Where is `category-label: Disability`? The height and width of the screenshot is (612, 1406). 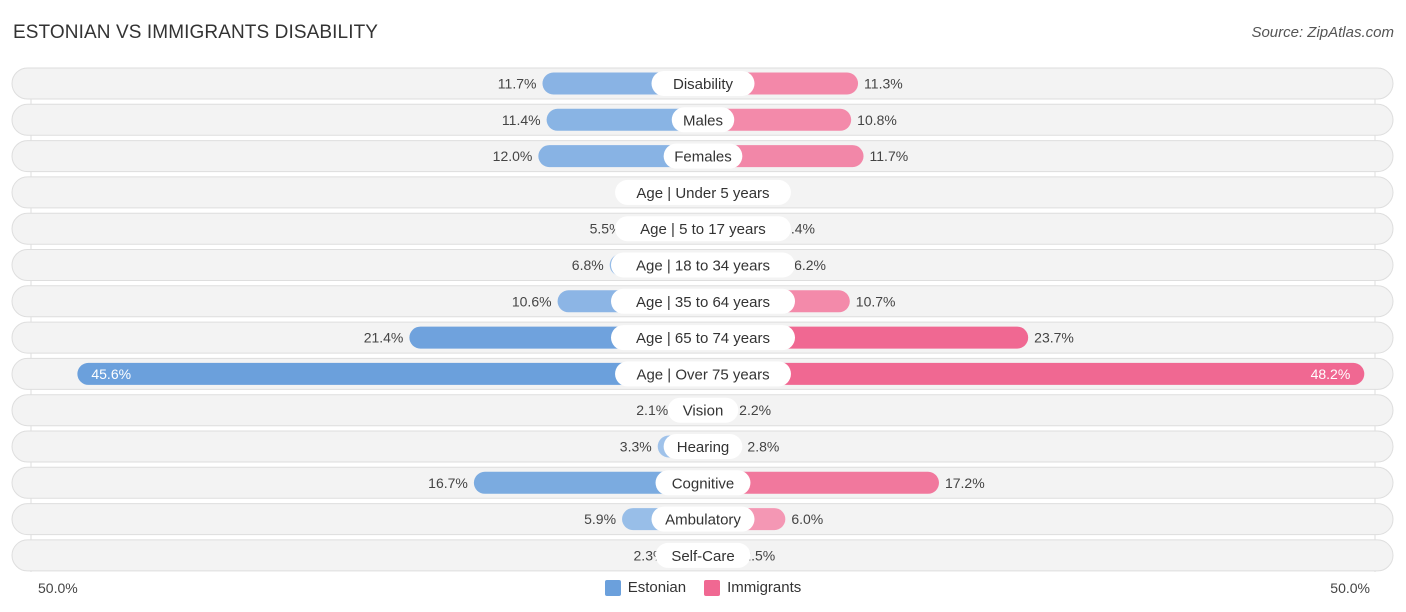
category-label: Disability is located at coordinates (703, 84).